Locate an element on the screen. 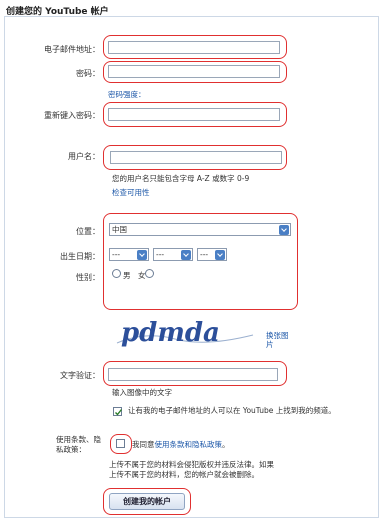 This screenshot has height=520, width=381. password-confirm-field is located at coordinates (194, 114).